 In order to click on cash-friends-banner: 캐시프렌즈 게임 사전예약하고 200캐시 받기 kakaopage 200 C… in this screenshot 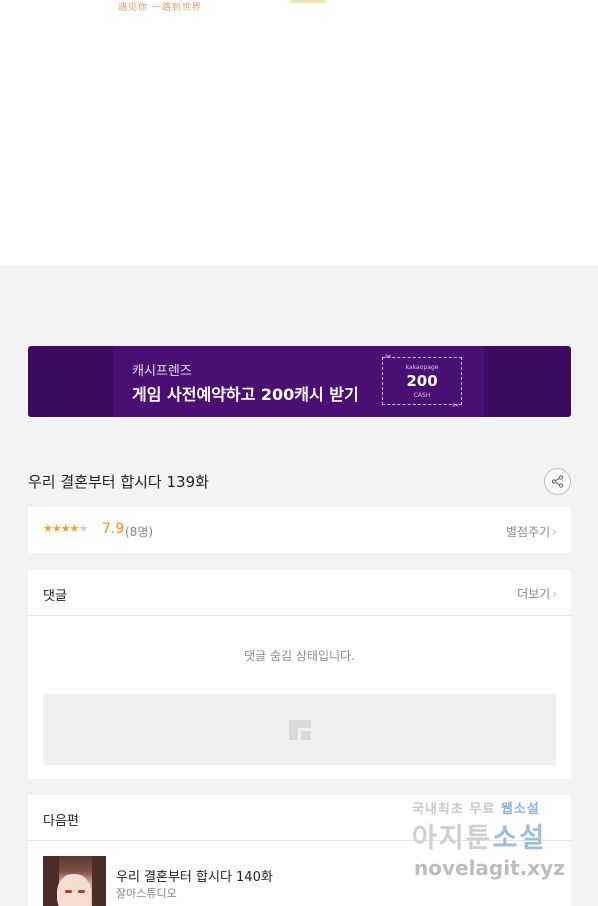, I will do `click(299, 381)`.